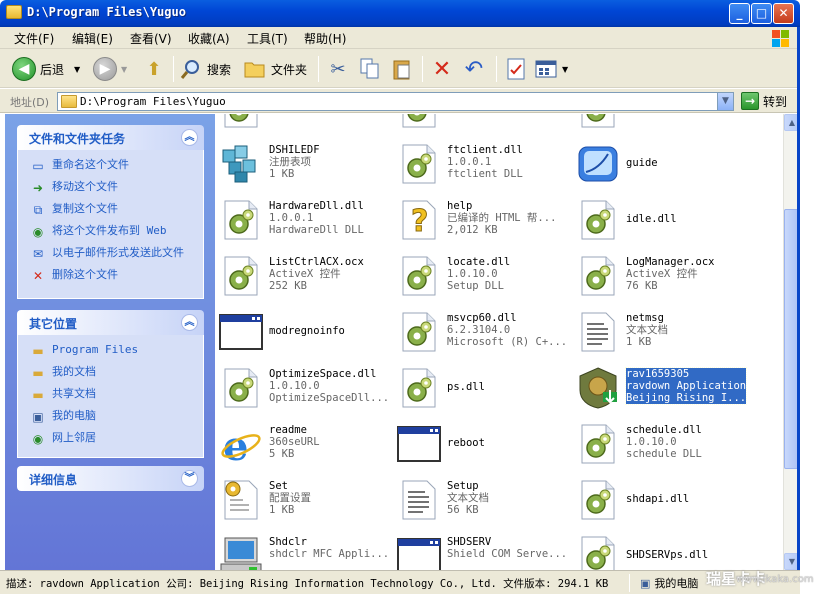 The width and height of the screenshot is (840, 595). Describe the element at coordinates (764, 101) in the screenshot. I see `go-button: → 转到` at that location.